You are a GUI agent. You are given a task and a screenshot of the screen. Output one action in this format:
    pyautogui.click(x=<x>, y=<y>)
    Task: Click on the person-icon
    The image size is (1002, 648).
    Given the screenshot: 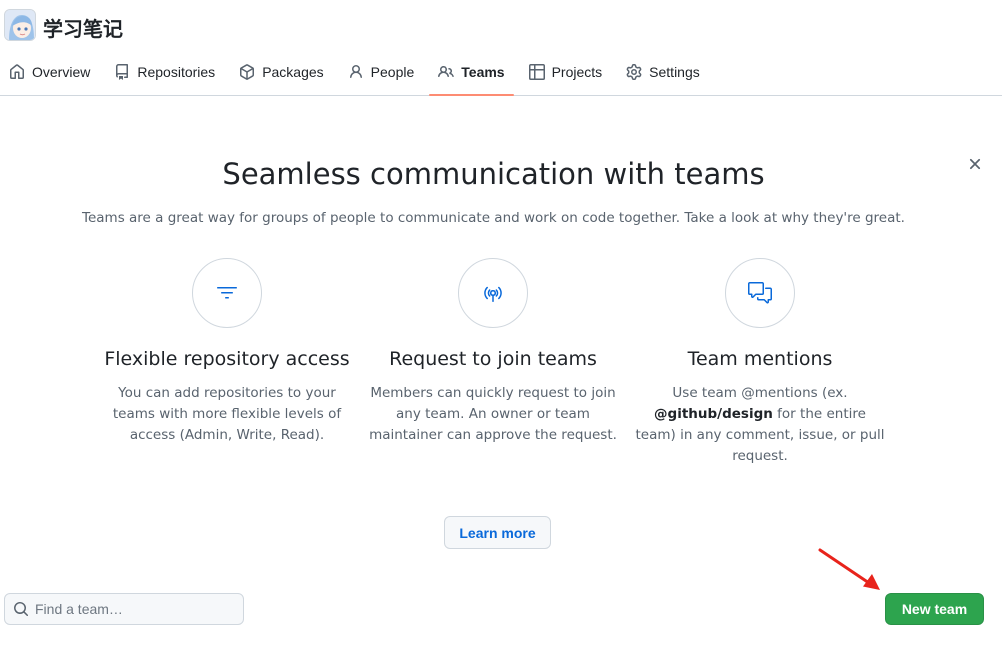 What is the action you would take?
    pyautogui.click(x=356, y=72)
    